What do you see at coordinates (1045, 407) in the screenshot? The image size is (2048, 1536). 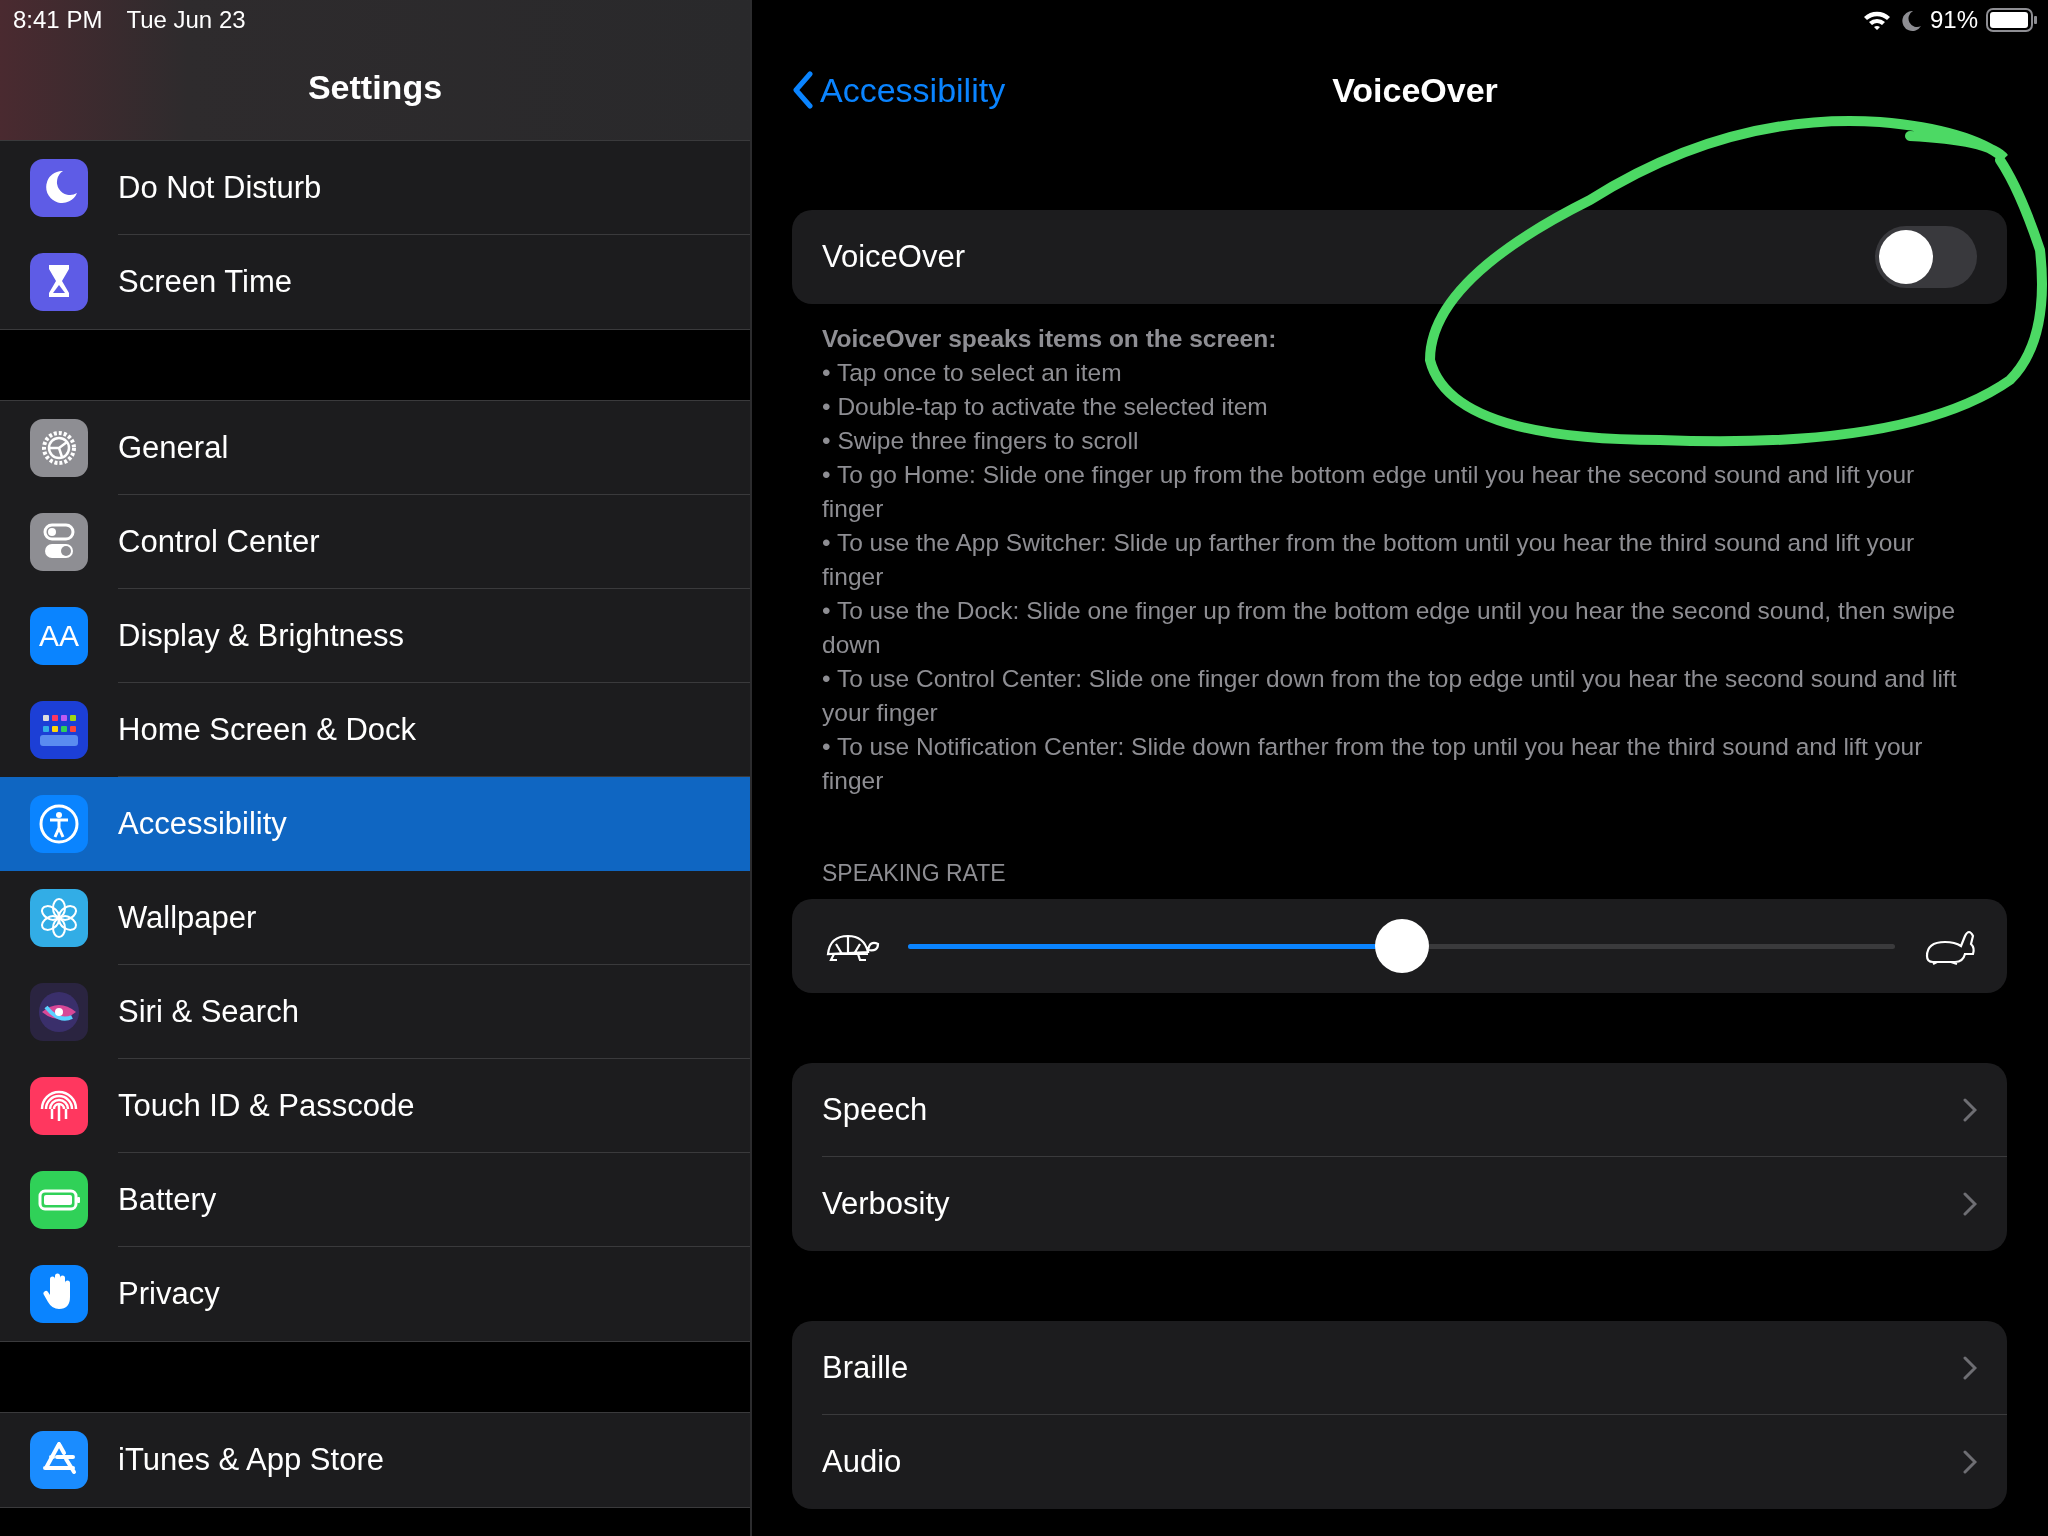 I see `description-item: • Double-tap to activate the selected item` at bounding box center [1045, 407].